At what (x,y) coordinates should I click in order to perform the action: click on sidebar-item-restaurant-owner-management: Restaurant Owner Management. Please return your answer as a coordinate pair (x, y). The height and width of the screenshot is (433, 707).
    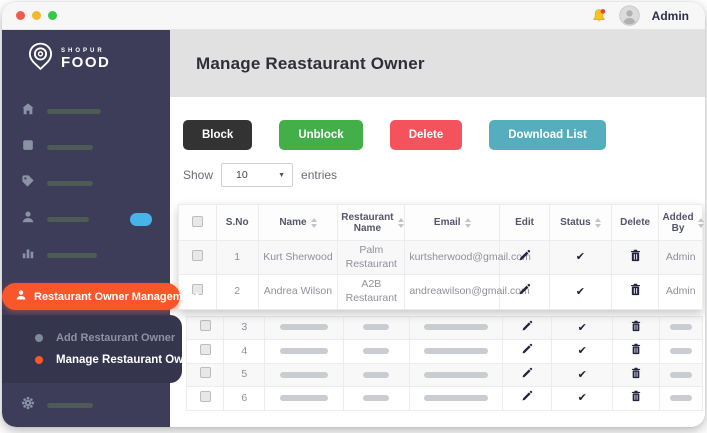
    Looking at the image, I should click on (100, 296).